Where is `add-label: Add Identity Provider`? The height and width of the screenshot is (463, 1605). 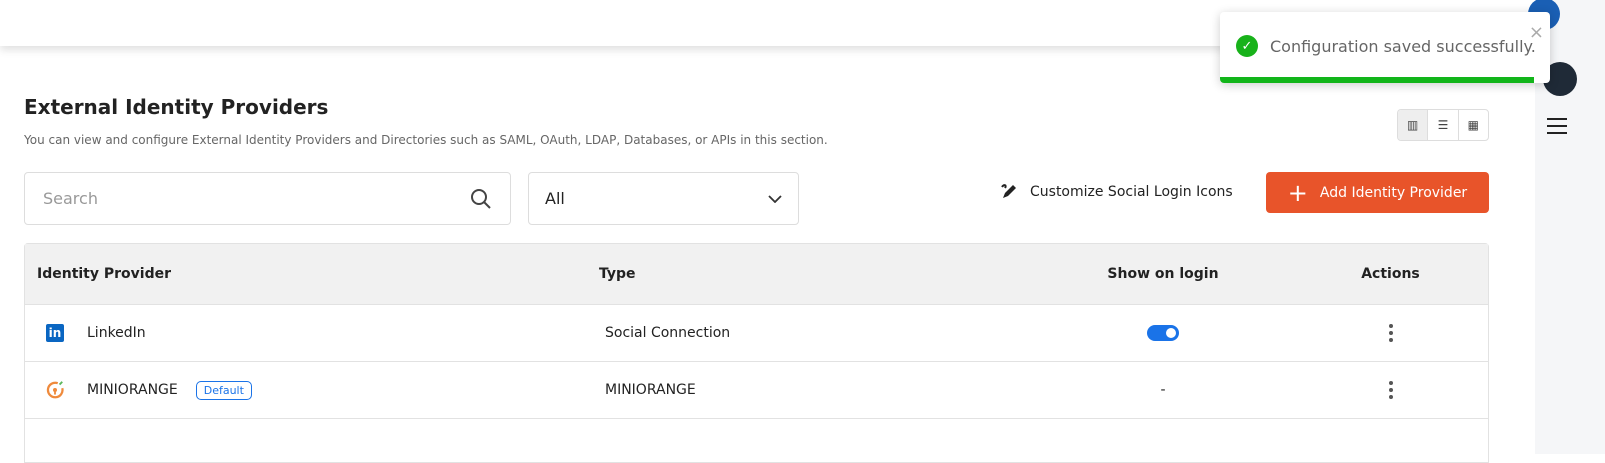 add-label: Add Identity Provider is located at coordinates (1393, 192).